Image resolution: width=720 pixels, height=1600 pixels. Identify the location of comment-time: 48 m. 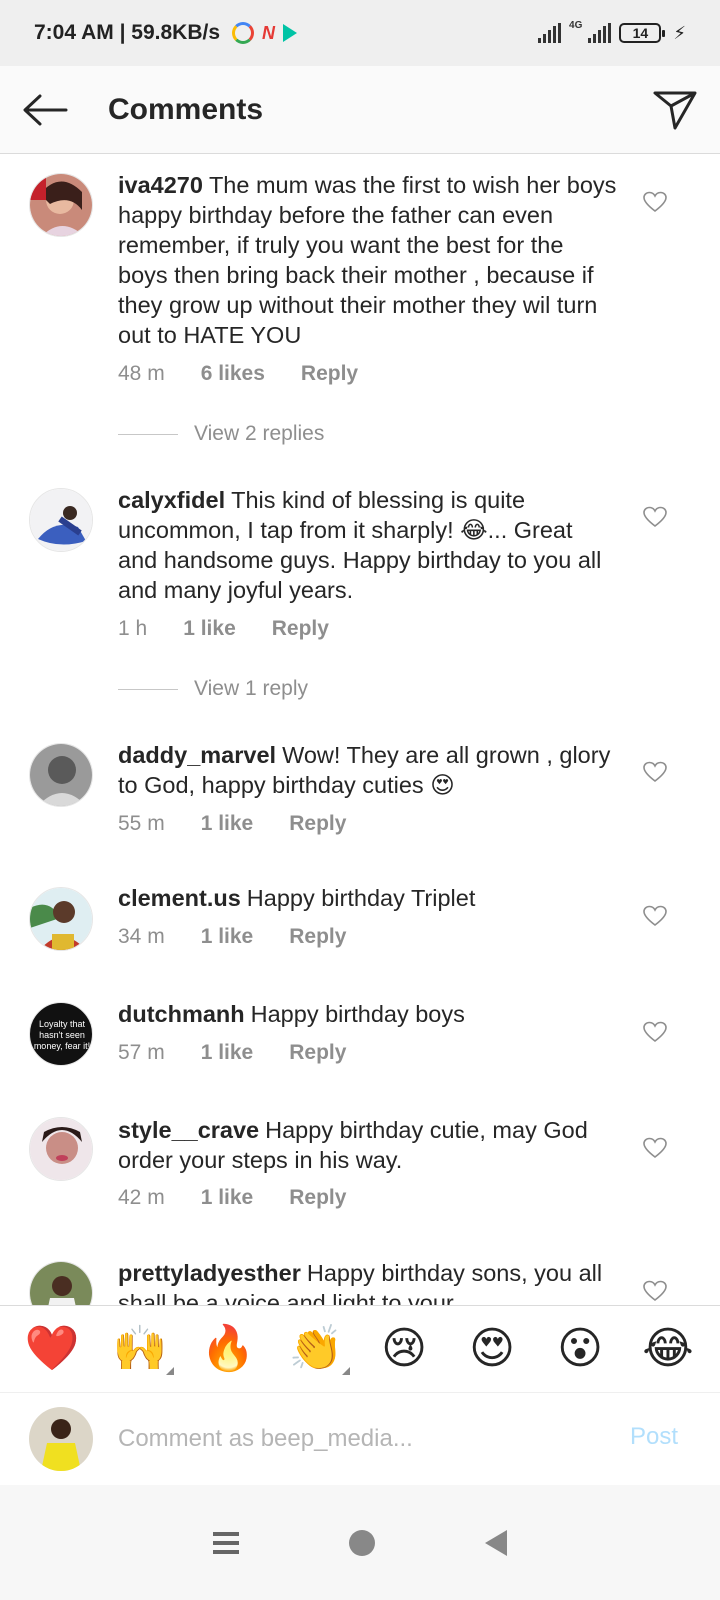
(141, 373).